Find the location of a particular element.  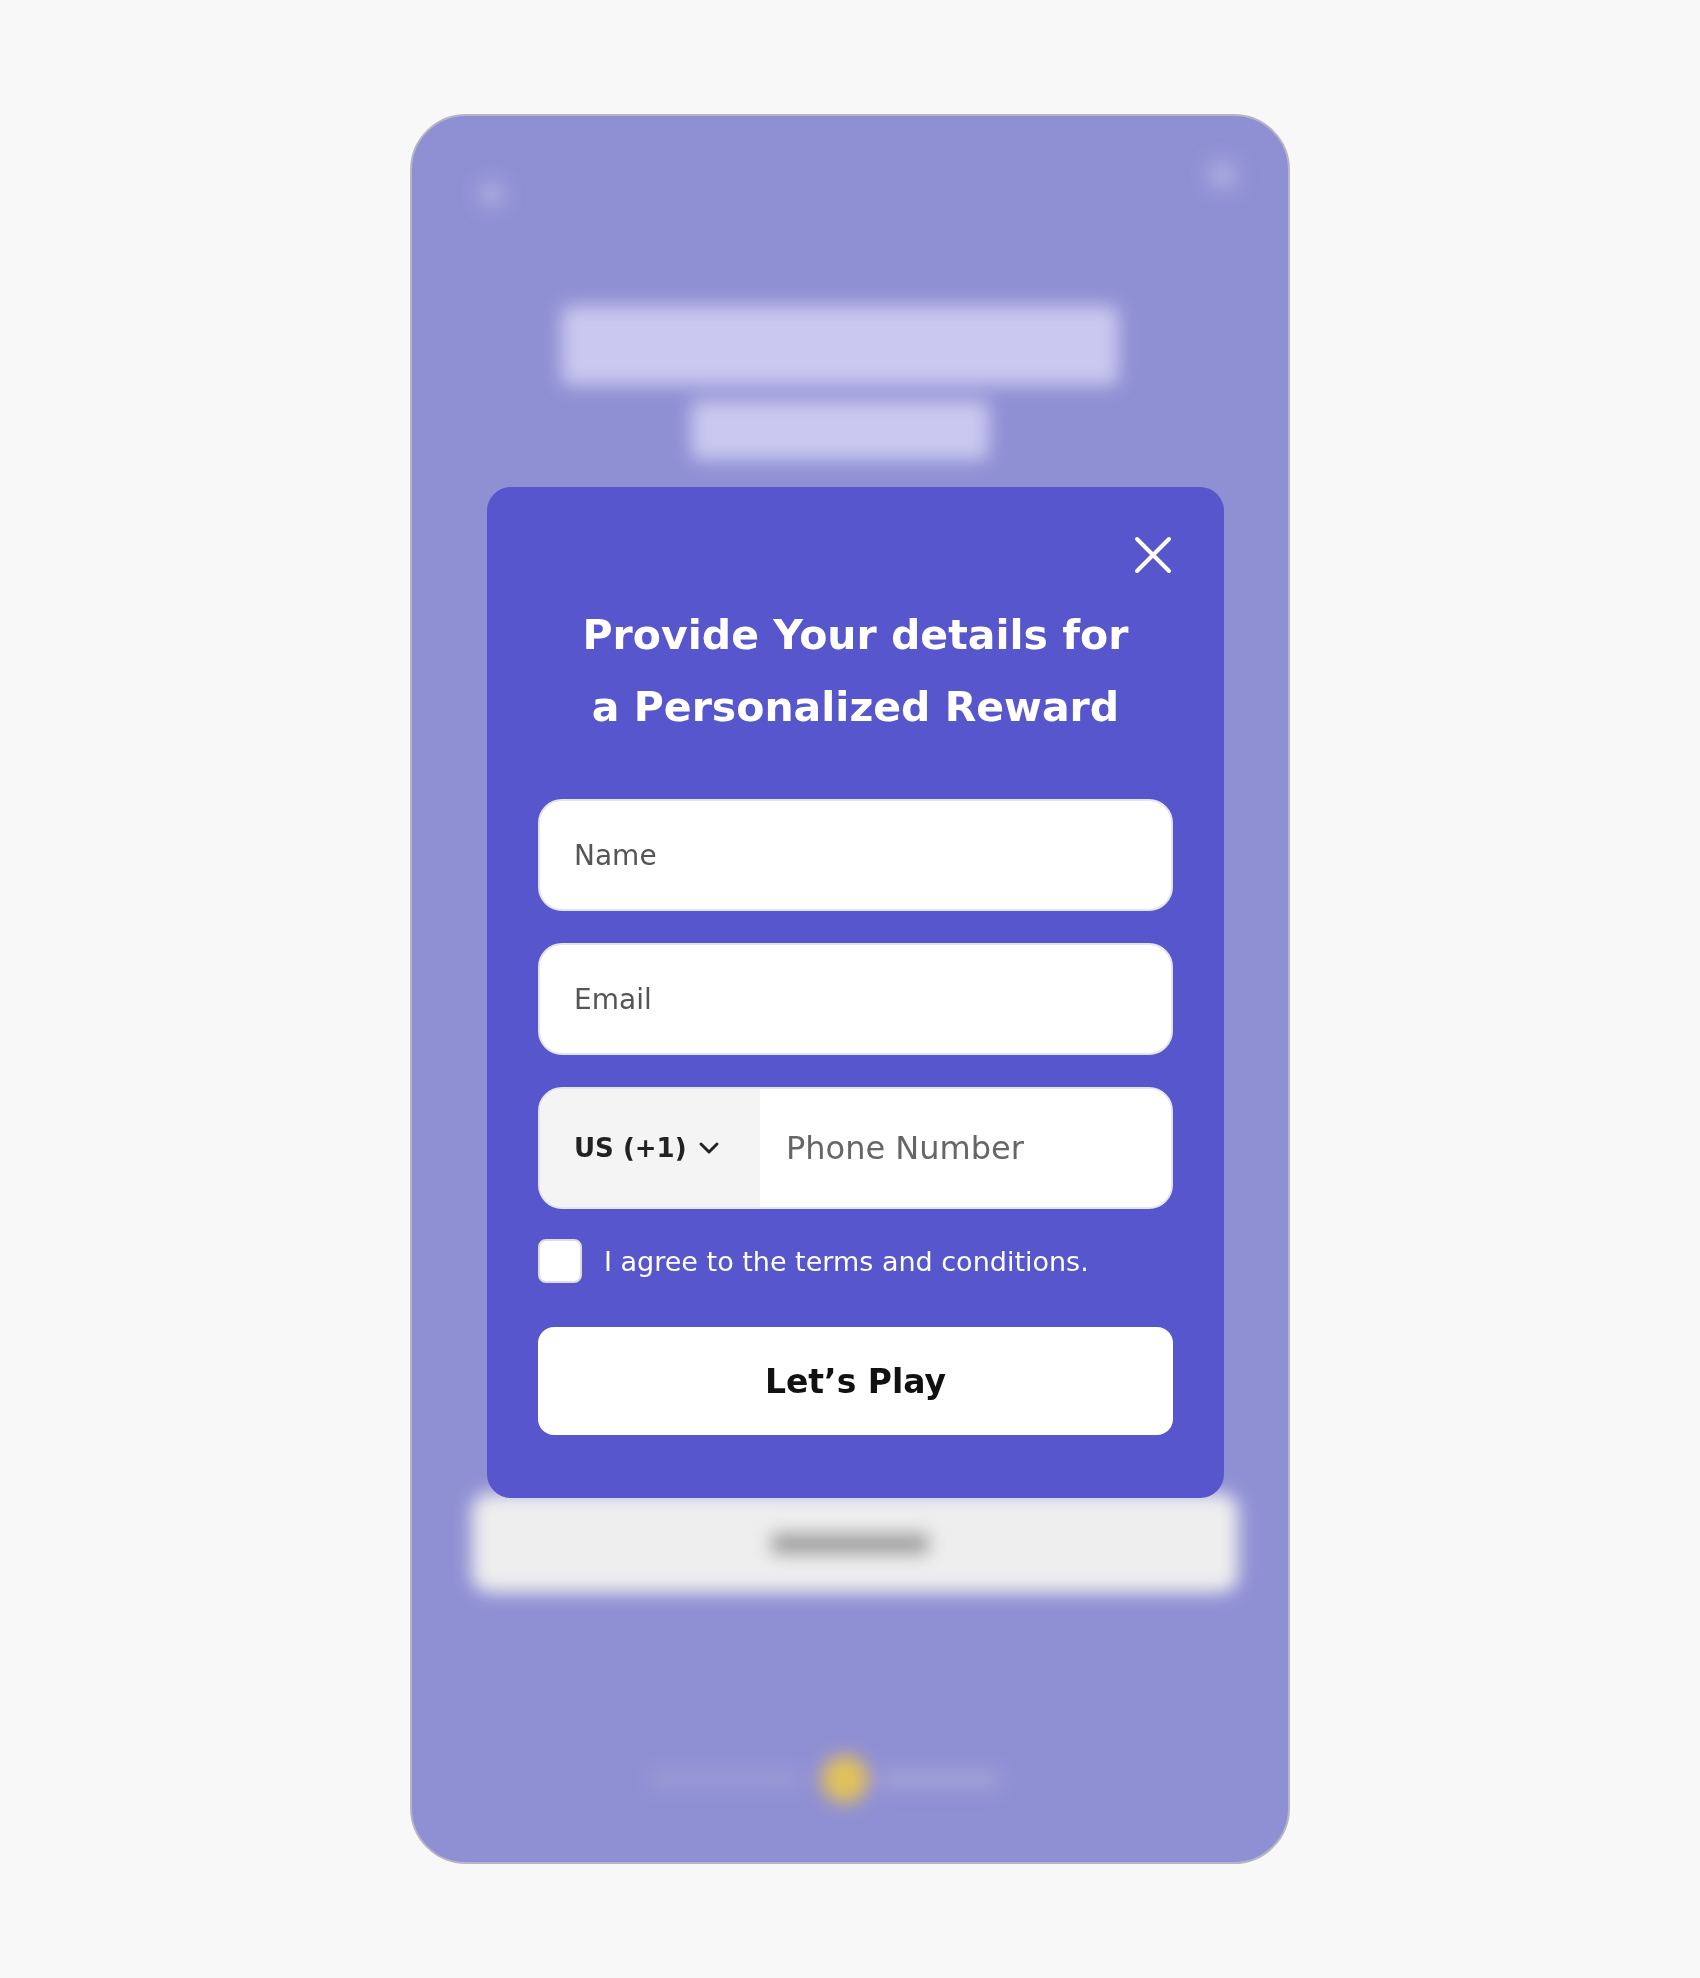

consent-label: I agree to the terms and conditions. is located at coordinates (846, 1261).